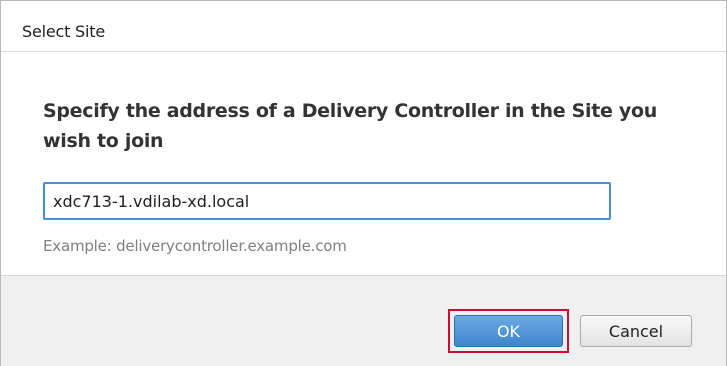 The height and width of the screenshot is (366, 727). What do you see at coordinates (195, 246) in the screenshot?
I see `example-hint: Example: deliverycontroller.example.com` at bounding box center [195, 246].